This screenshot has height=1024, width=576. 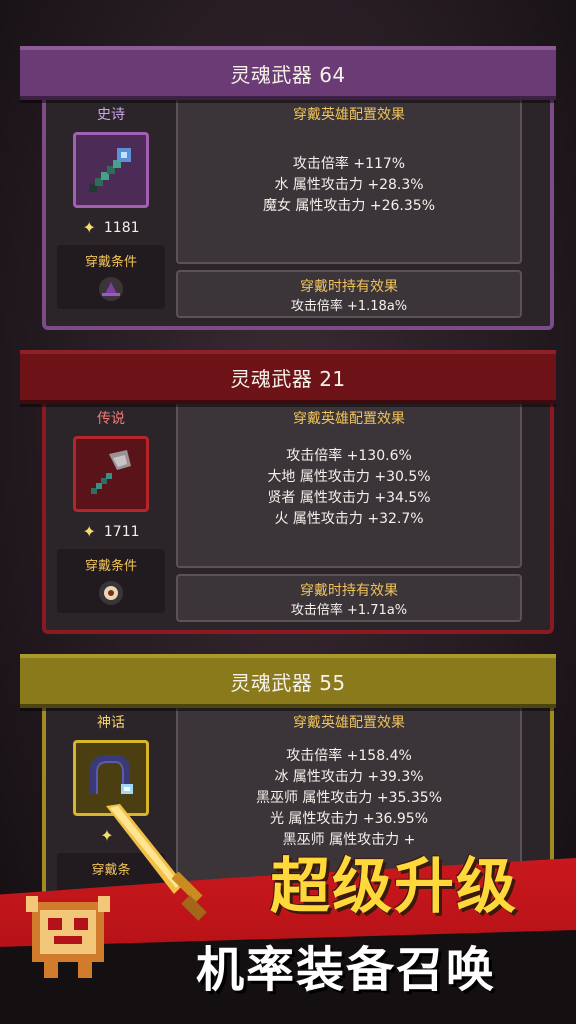 I want to click on wizard-hat-icon, so click(x=111, y=289).